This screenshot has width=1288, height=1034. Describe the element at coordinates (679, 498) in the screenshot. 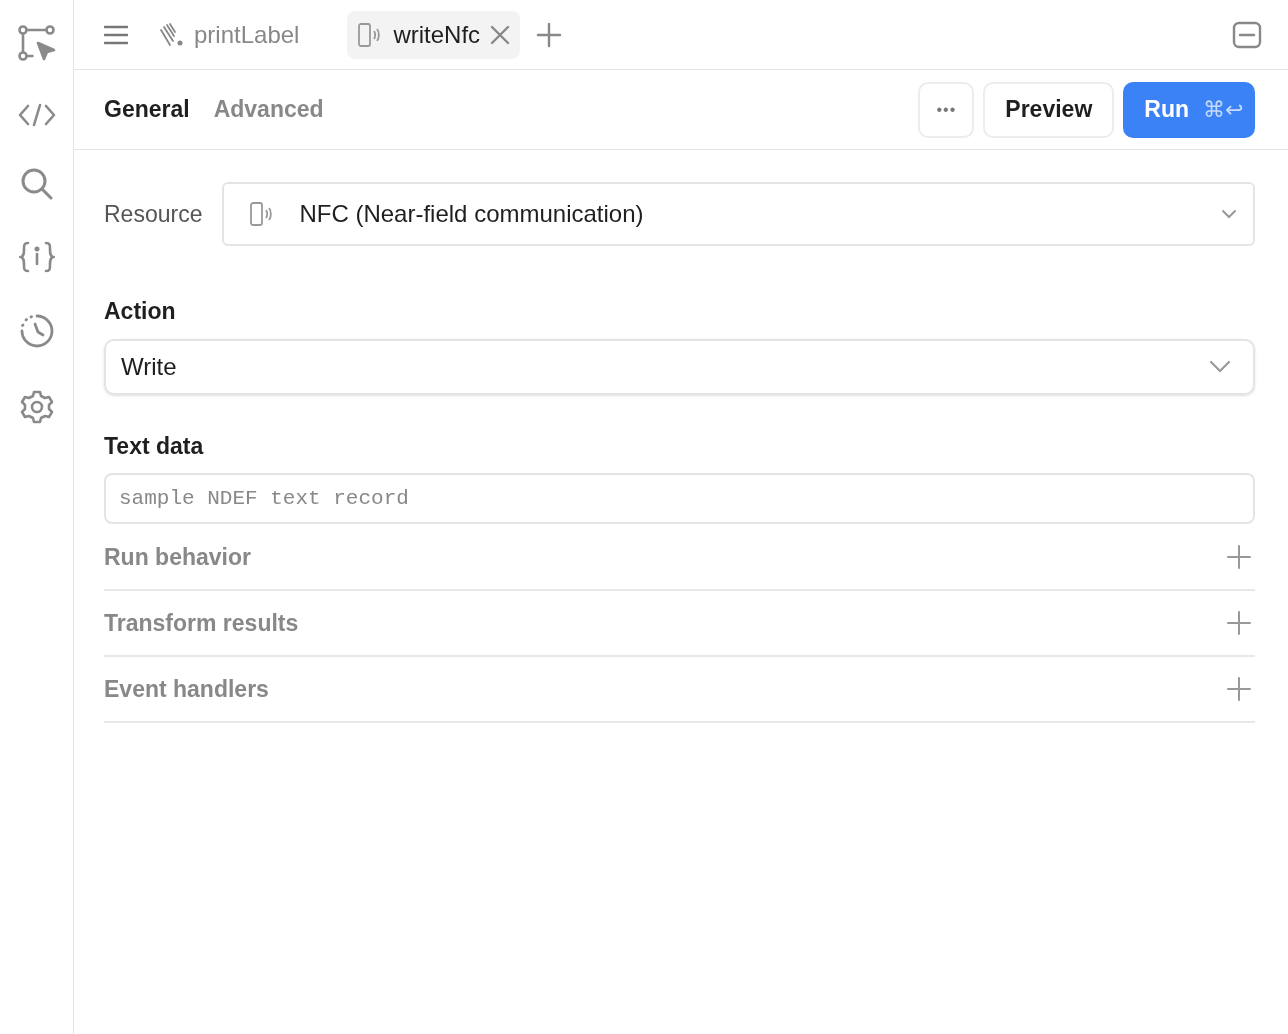

I see `text-data-input: sample NDEF text record` at that location.